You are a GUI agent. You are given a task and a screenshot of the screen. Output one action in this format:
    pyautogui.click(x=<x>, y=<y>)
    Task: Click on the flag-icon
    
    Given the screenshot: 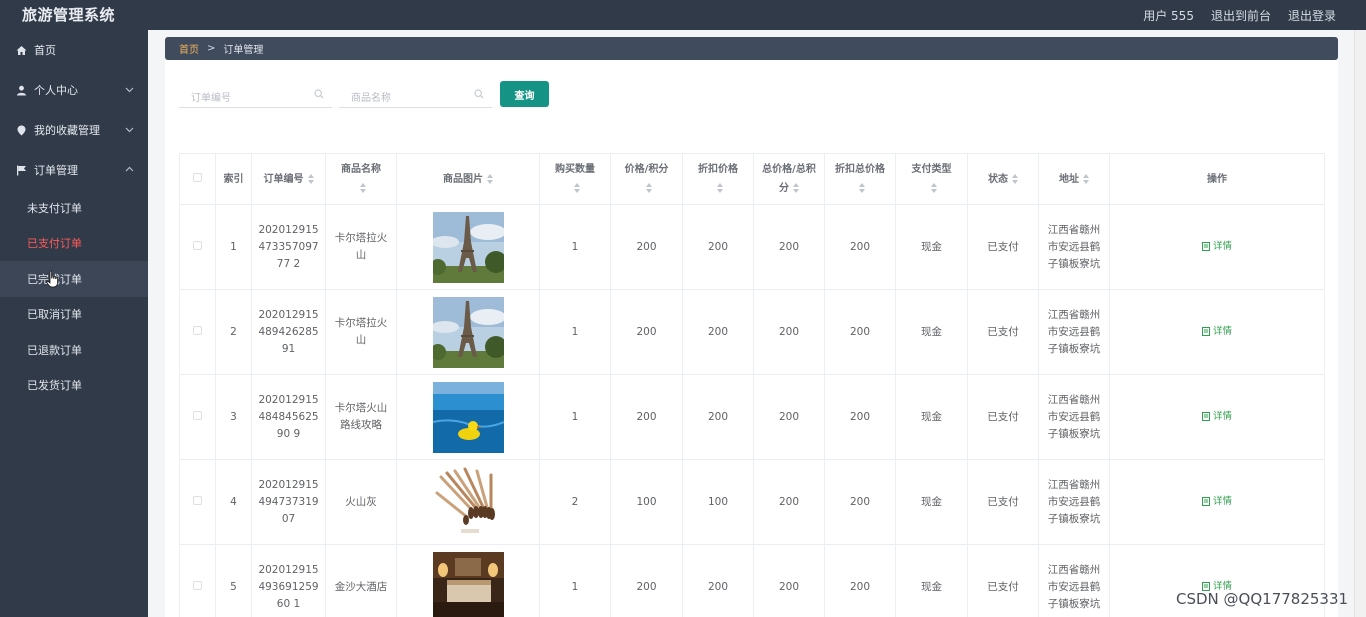 What is the action you would take?
    pyautogui.click(x=21, y=170)
    